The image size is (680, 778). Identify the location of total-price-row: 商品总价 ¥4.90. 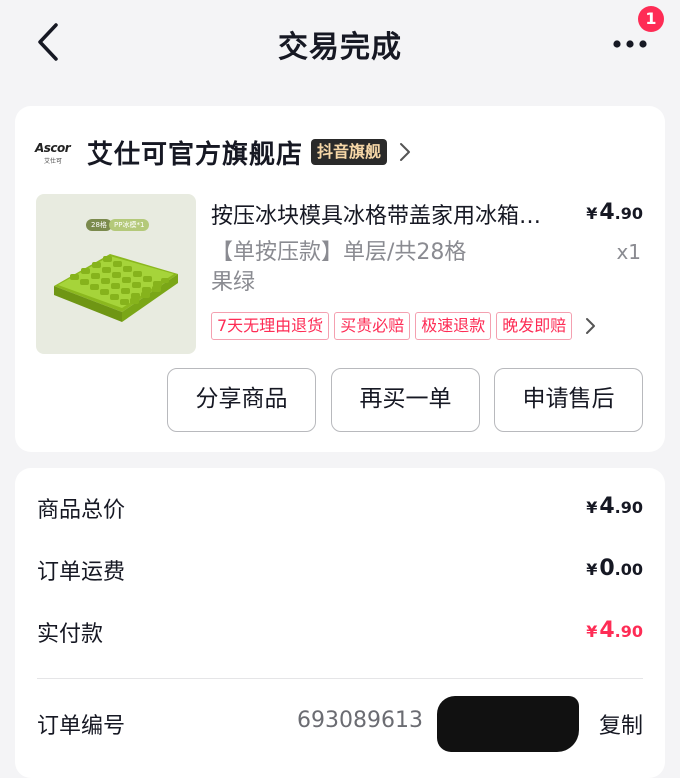
(340, 508).